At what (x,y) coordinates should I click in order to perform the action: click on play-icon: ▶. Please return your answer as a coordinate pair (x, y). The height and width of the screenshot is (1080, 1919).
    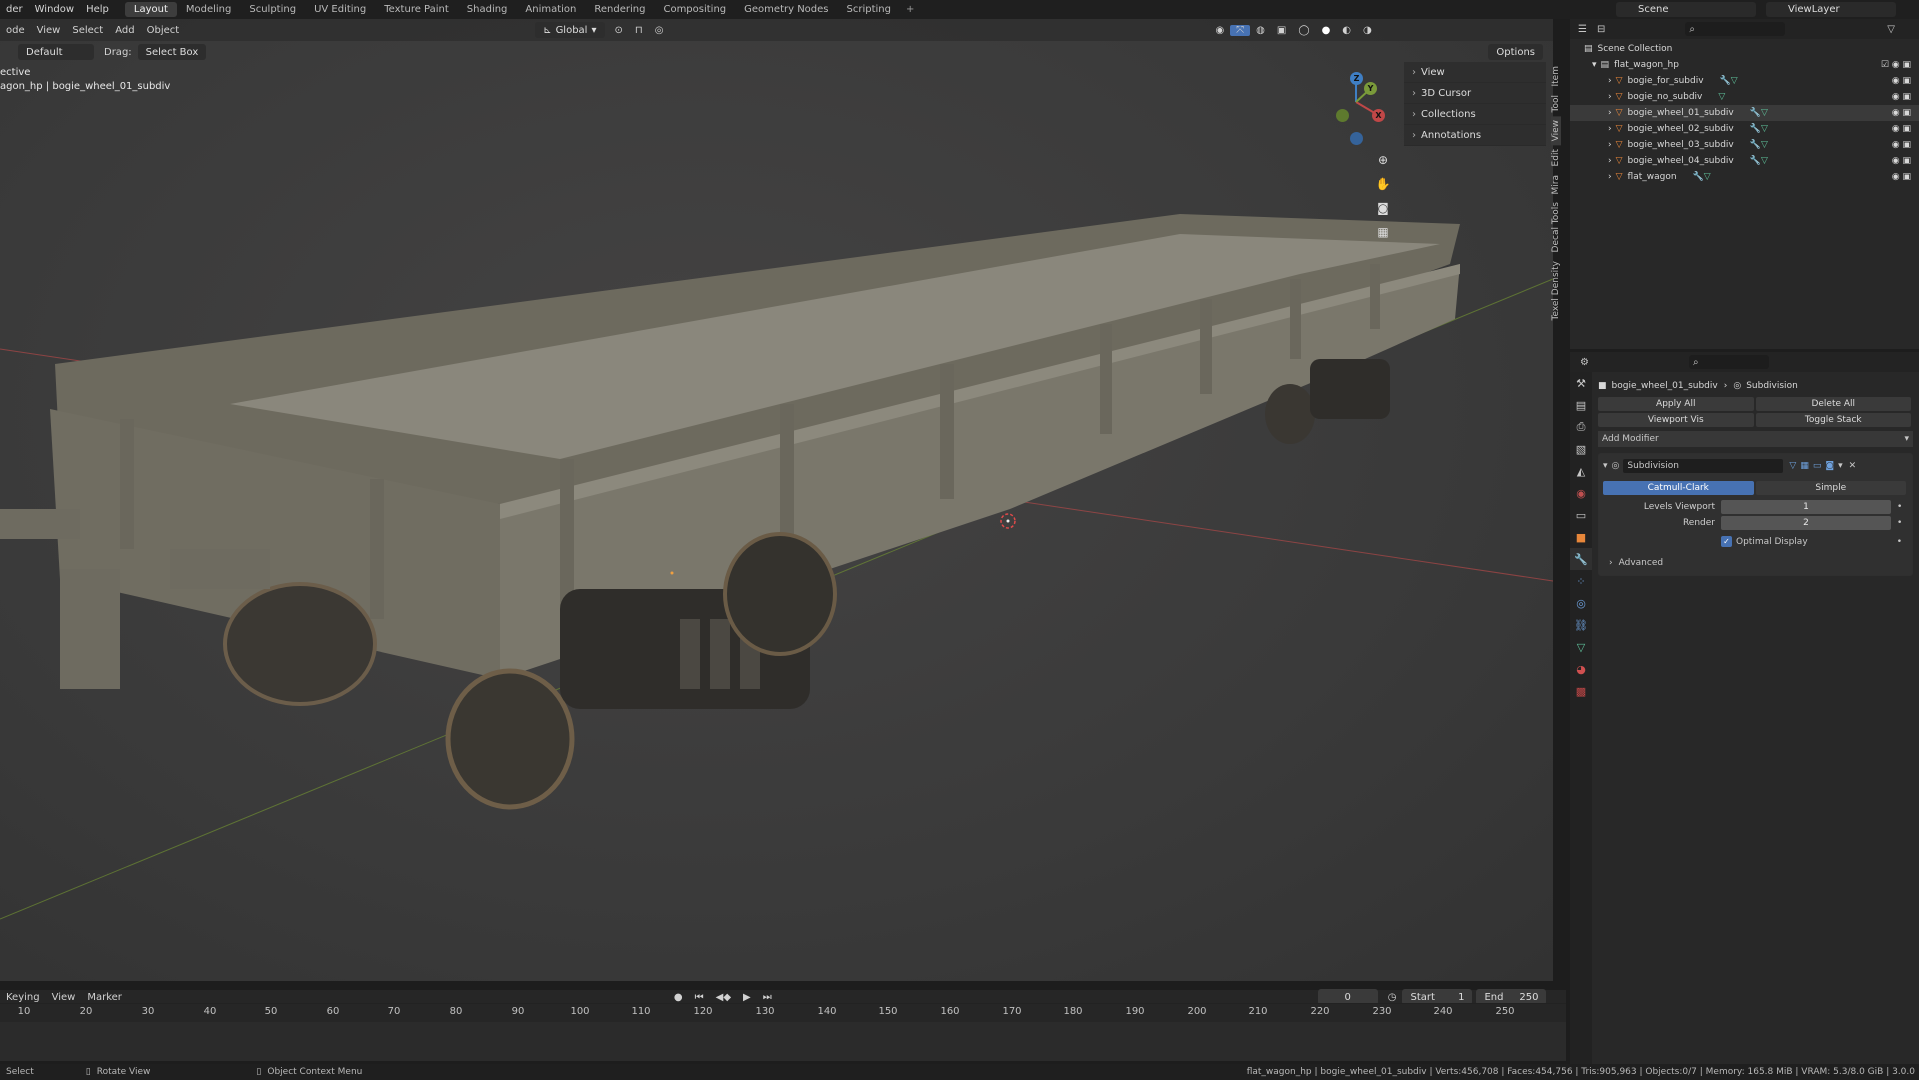
    Looking at the image, I should click on (747, 997).